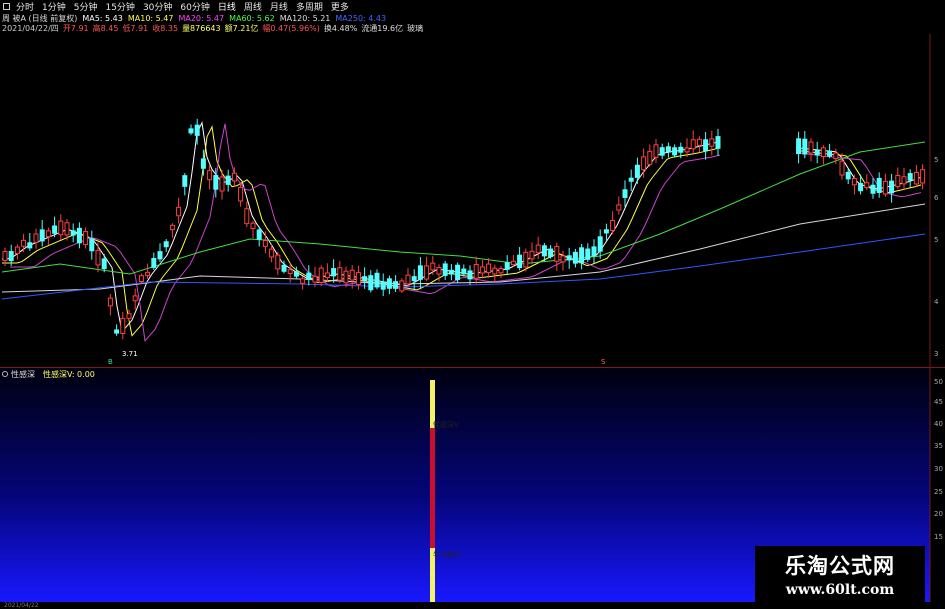 The image size is (945, 609). What do you see at coordinates (86, 6) in the screenshot?
I see `period-tab-5min: 5分钟` at bounding box center [86, 6].